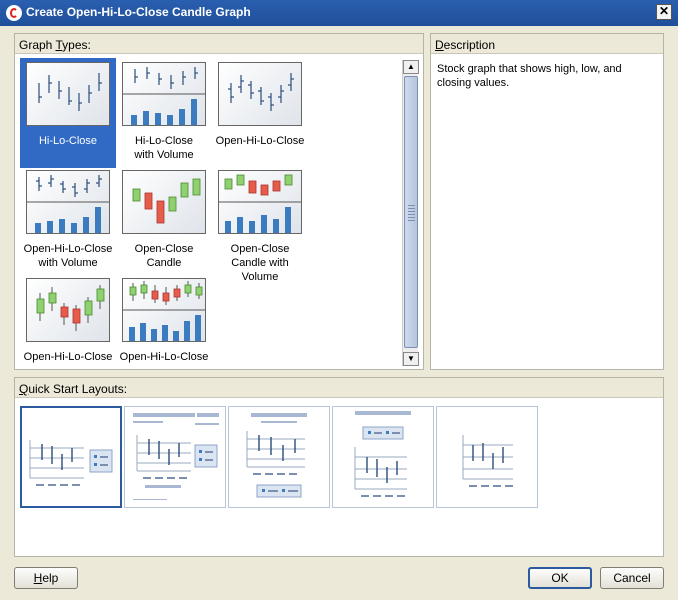 Image resolution: width=678 pixels, height=600 pixels. What do you see at coordinates (37, 45) in the screenshot?
I see `graph-types-heading-text: Graph` at bounding box center [37, 45].